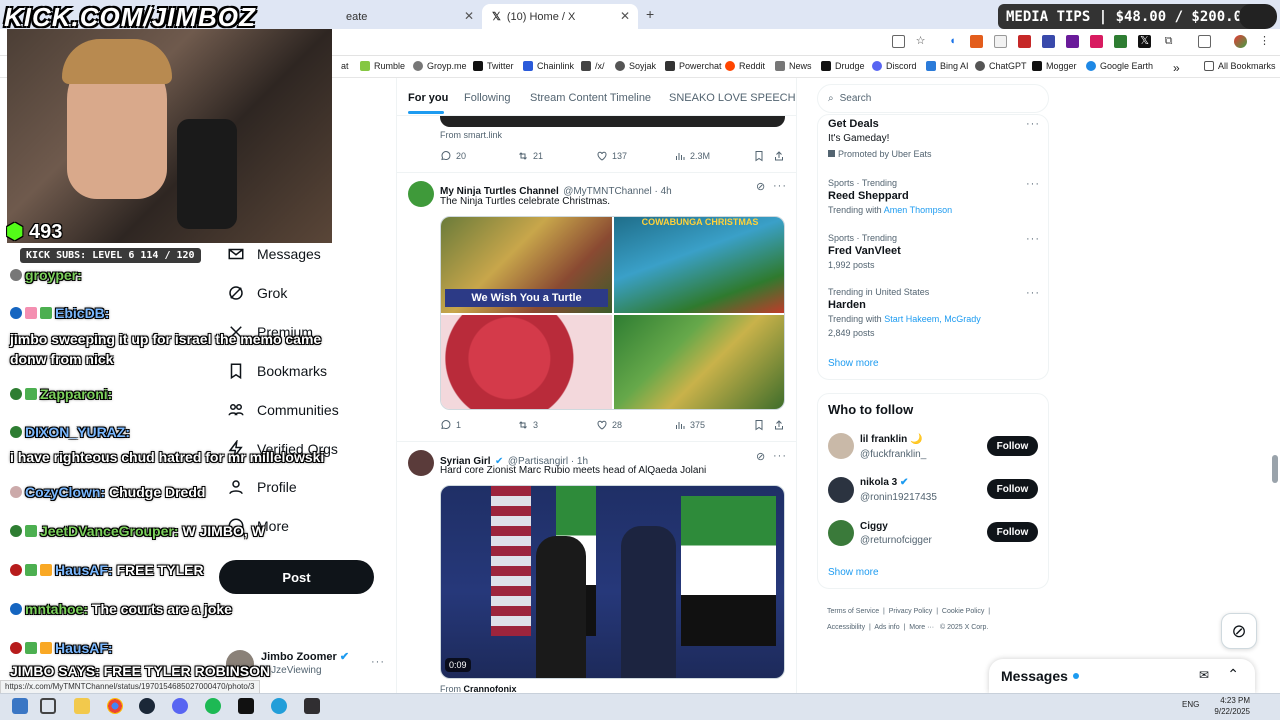 The height and width of the screenshot is (720, 1280). Describe the element at coordinates (1204, 41) in the screenshot. I see `sidebar-toggle-icon` at that location.